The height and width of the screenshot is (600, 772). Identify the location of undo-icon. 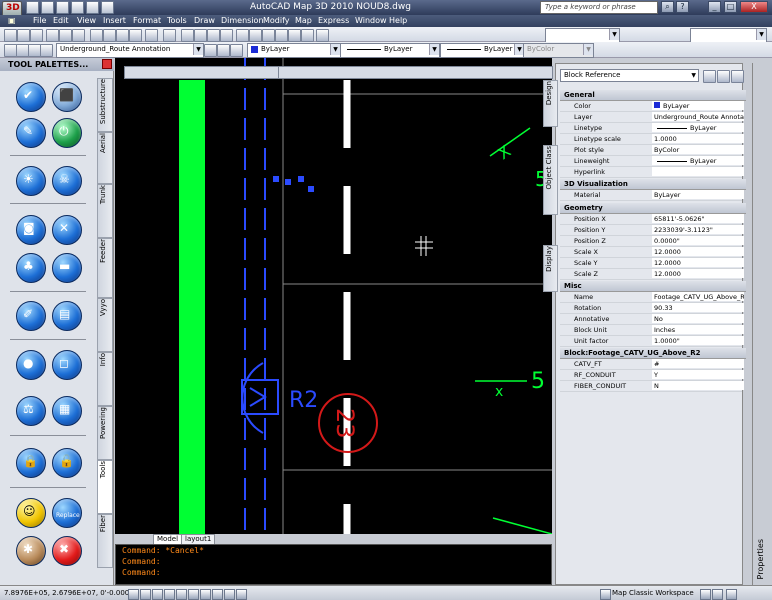
(151, 35).